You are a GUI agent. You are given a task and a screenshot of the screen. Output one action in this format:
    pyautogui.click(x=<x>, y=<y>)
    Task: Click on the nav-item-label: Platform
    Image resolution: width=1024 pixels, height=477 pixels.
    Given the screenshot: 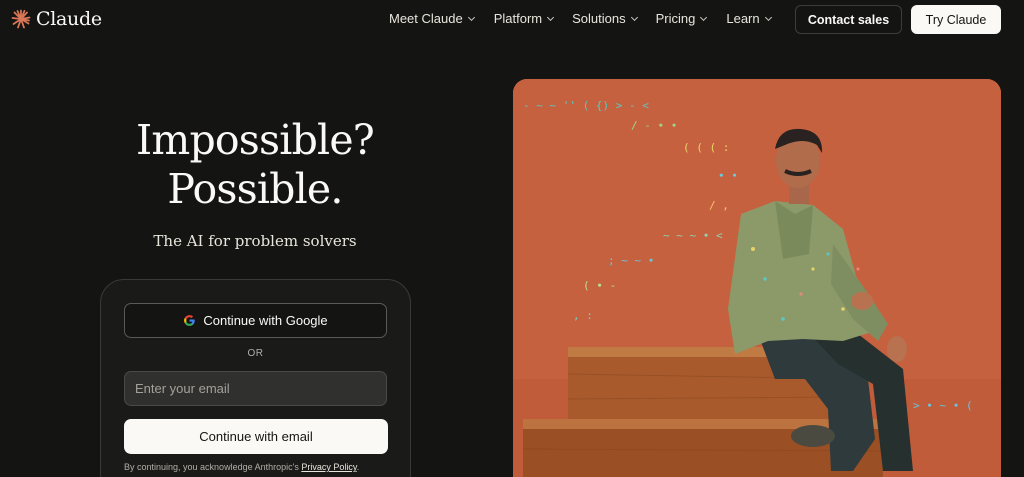 What is the action you would take?
    pyautogui.click(x=518, y=18)
    